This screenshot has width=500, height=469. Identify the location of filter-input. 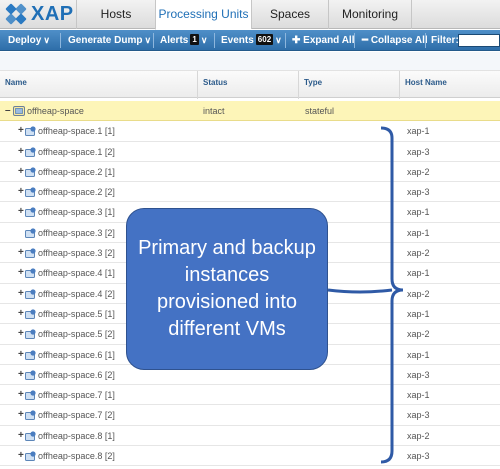
(479, 40).